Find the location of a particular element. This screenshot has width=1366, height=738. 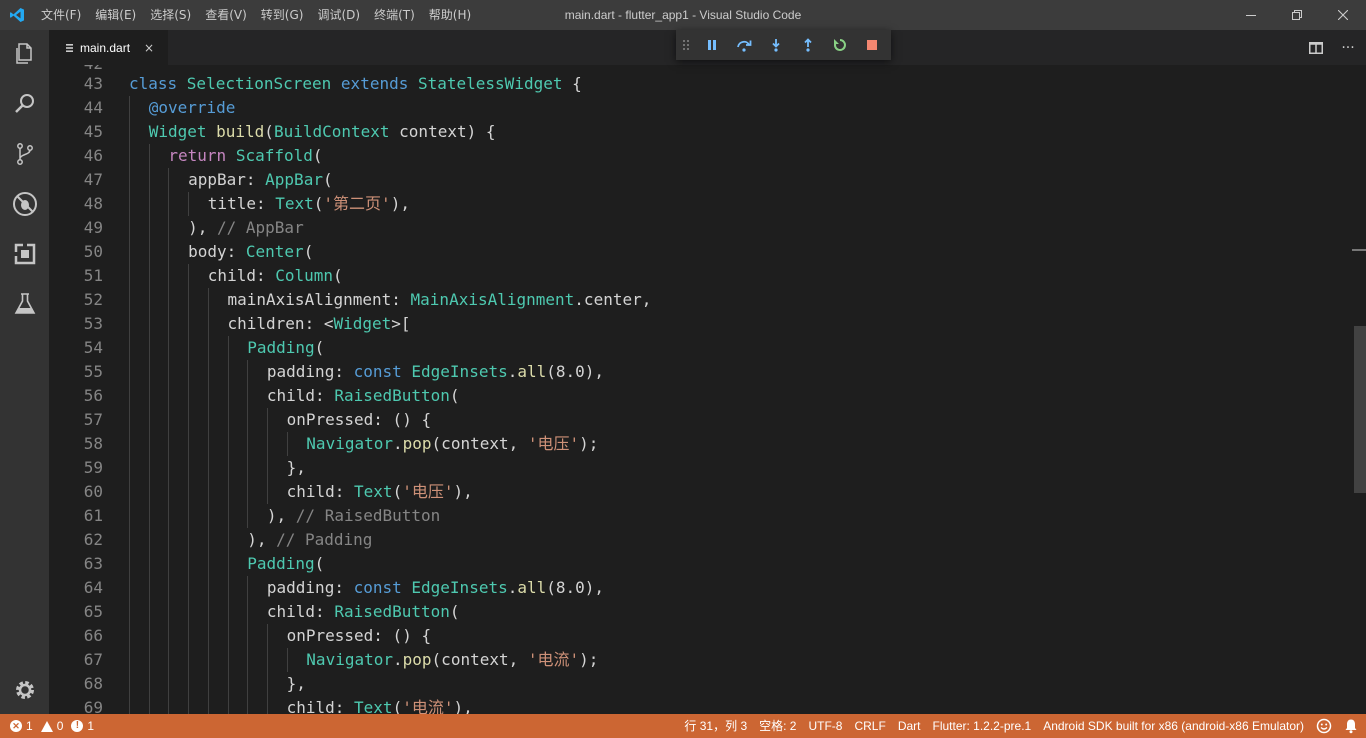

flutter-version: Flutter: 1.2.2-pre.1 is located at coordinates (981, 726).